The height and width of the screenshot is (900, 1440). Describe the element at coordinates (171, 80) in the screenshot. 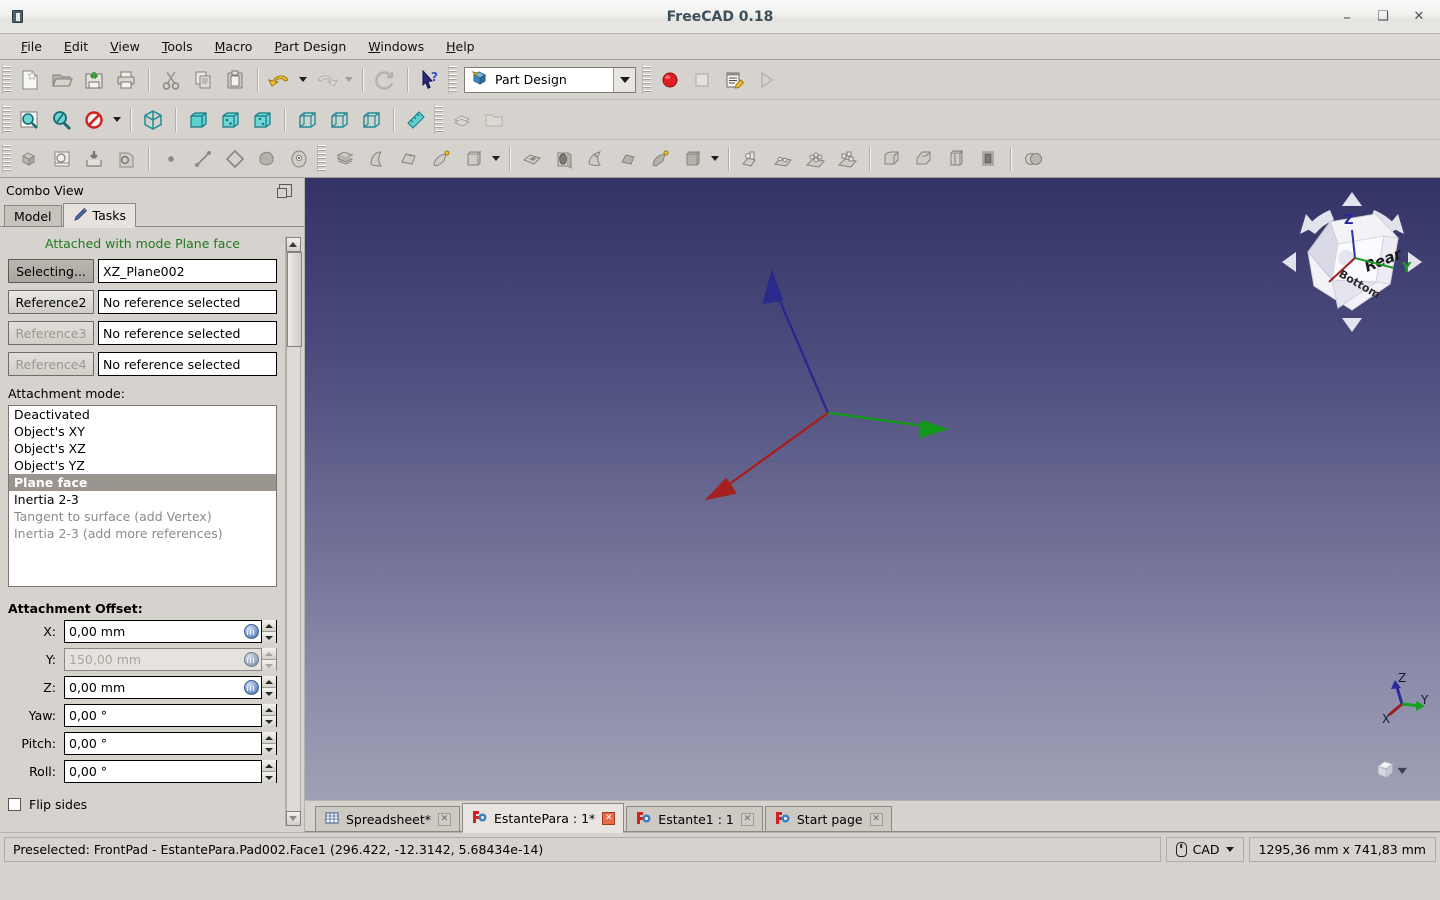

I see `cut-icon` at that location.